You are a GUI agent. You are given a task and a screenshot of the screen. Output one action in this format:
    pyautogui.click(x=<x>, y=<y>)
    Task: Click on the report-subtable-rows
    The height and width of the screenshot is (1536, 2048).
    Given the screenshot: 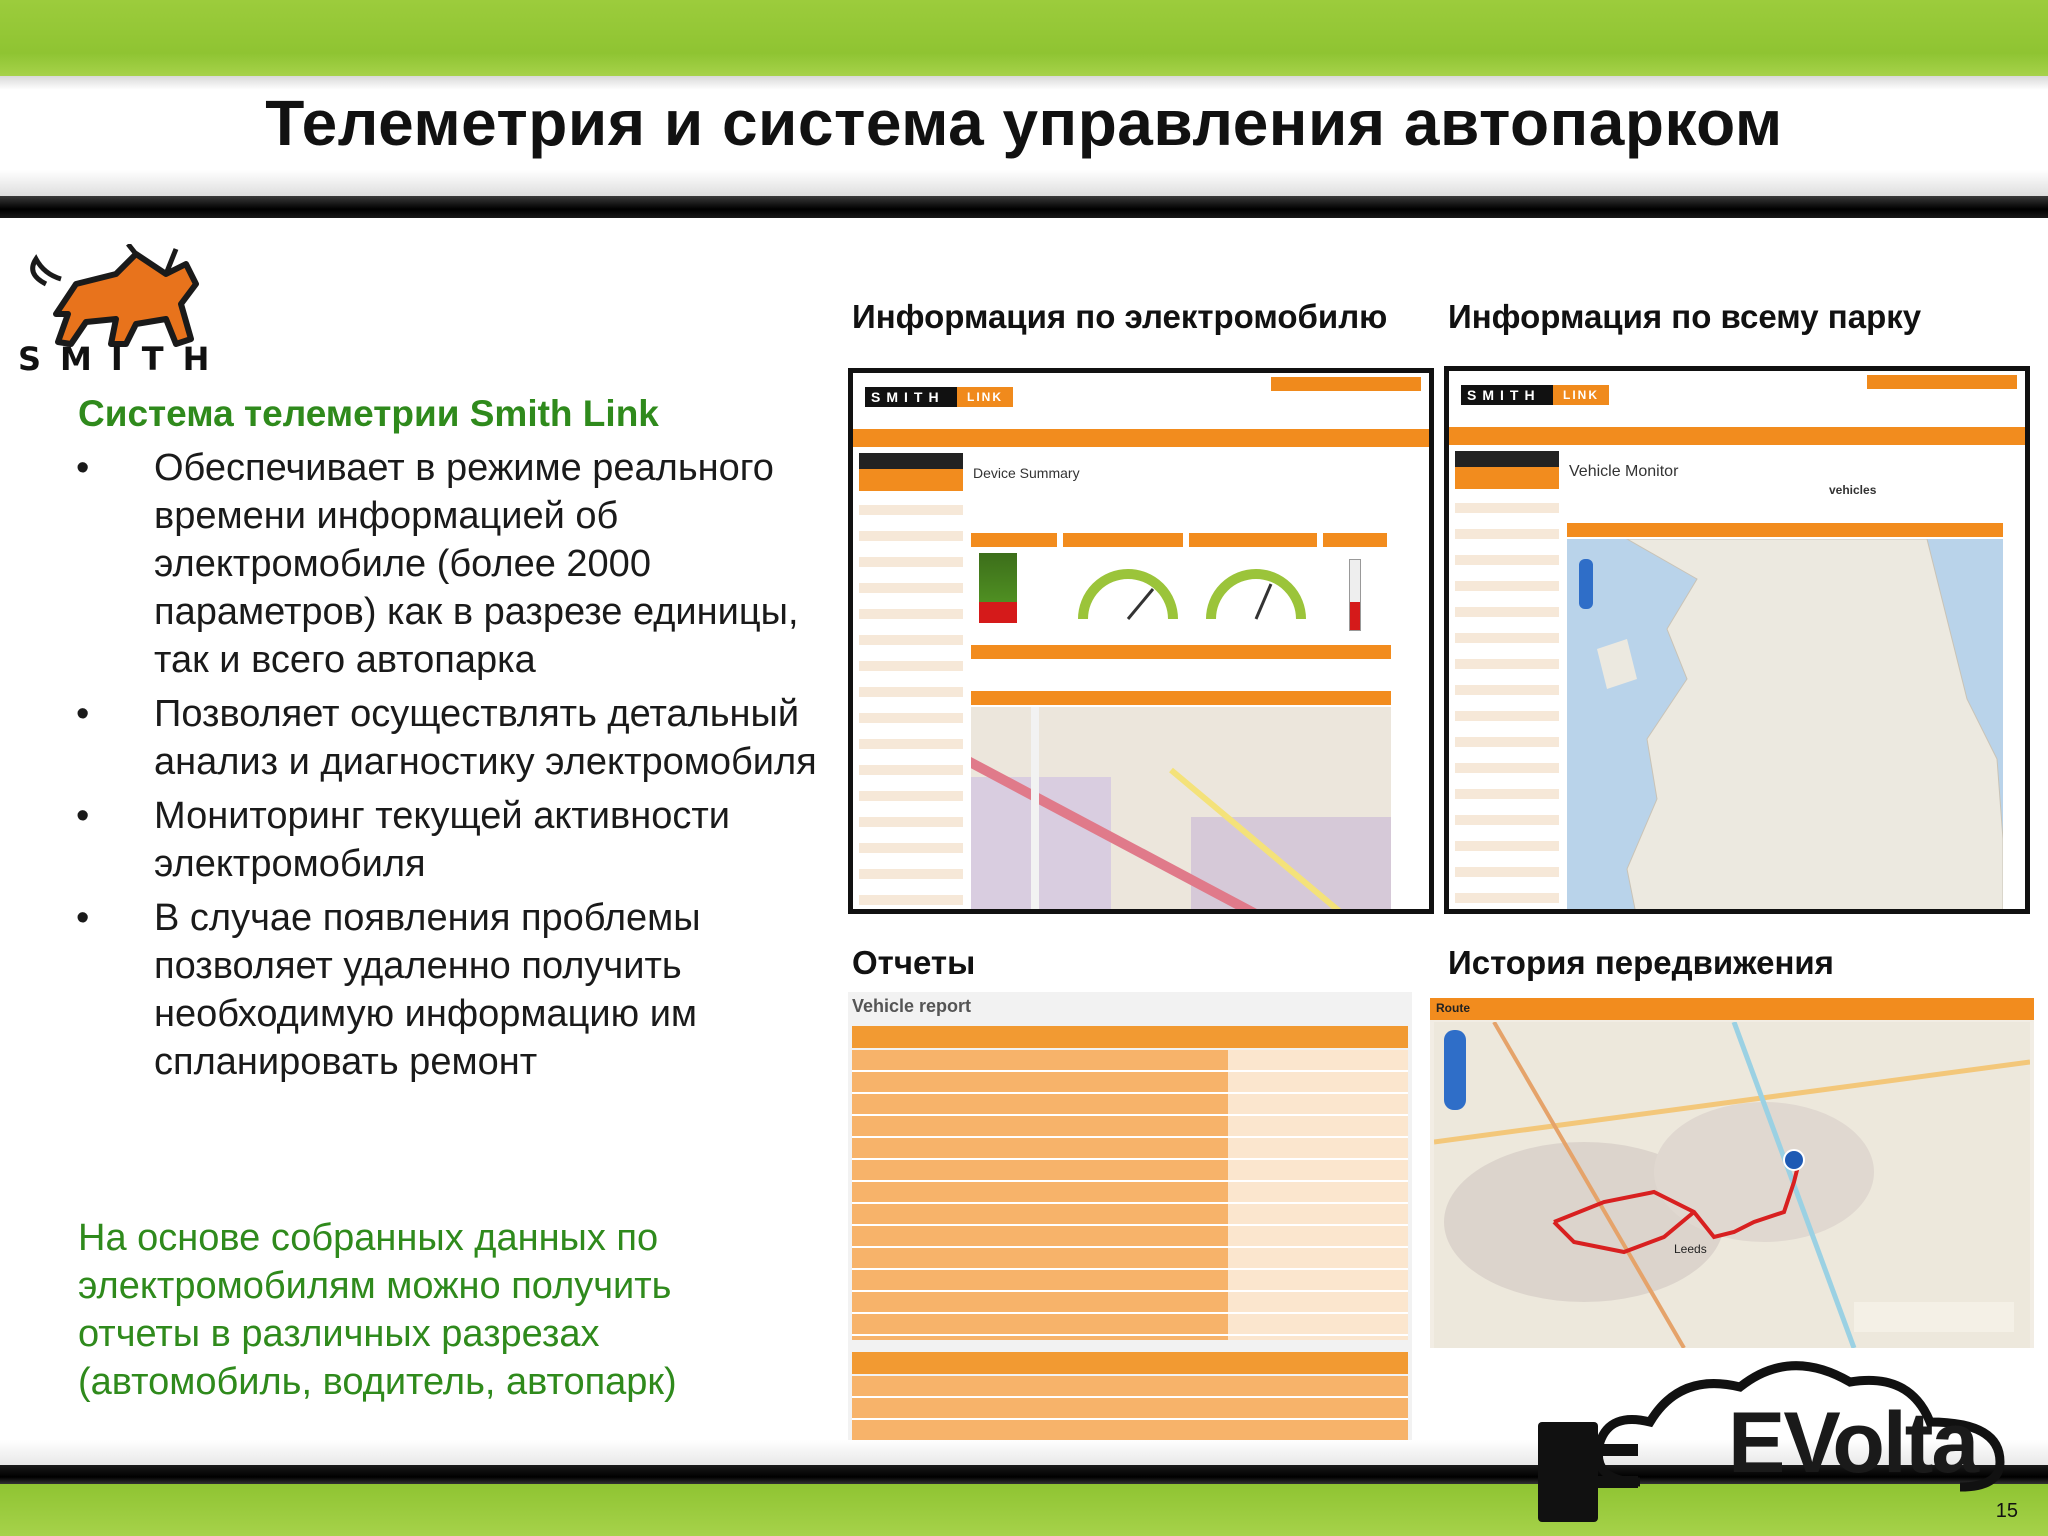 What is the action you would take?
    pyautogui.click(x=1130, y=1408)
    